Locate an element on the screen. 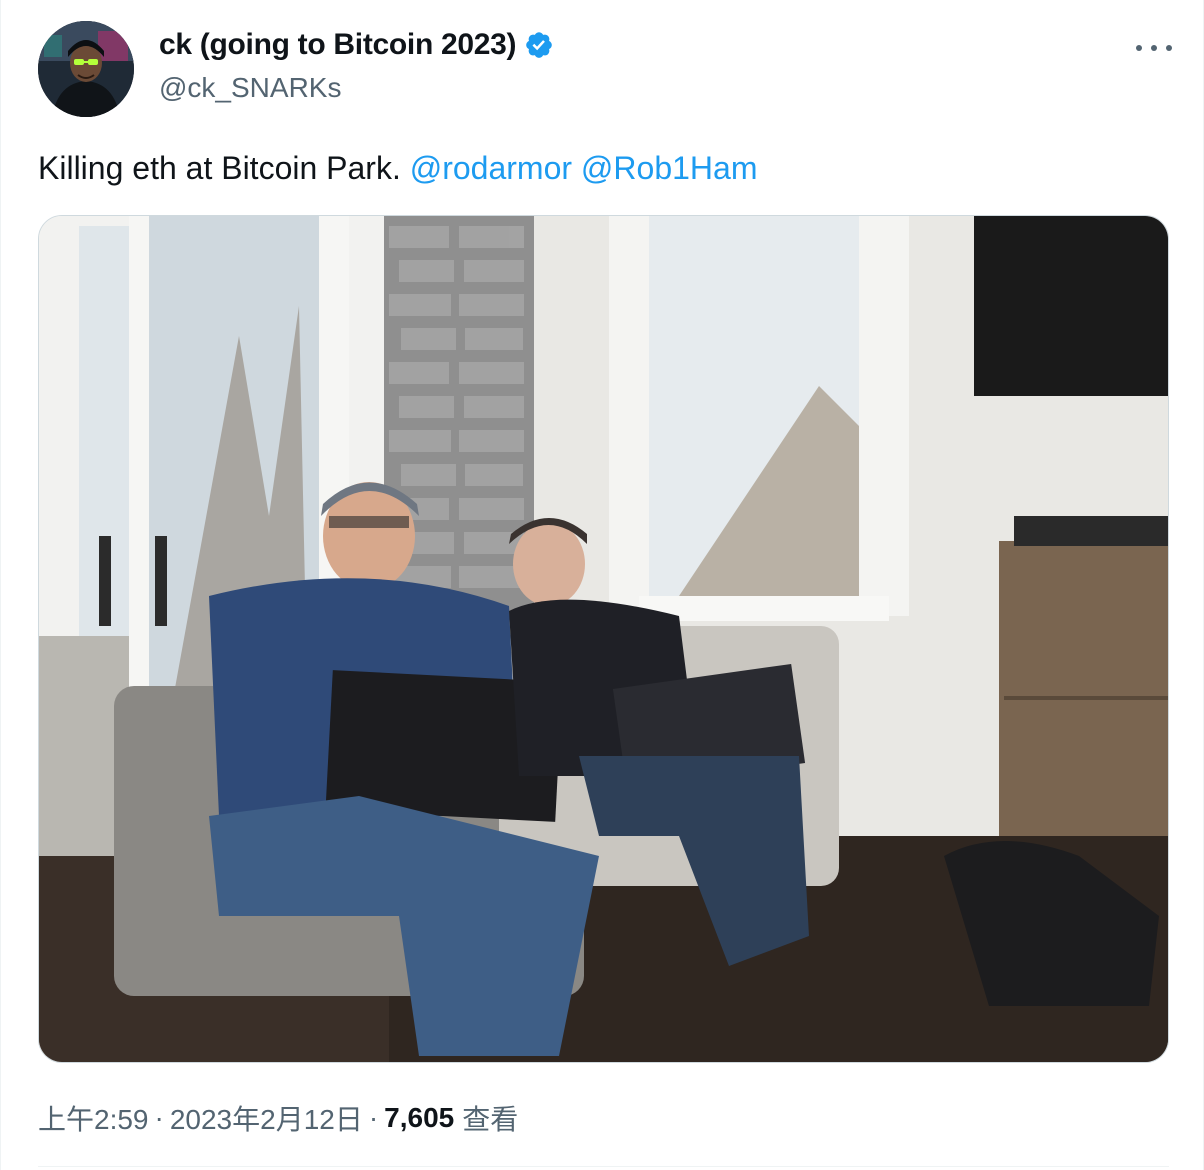  author-handle: @ck_SNARKs is located at coordinates (250, 88).